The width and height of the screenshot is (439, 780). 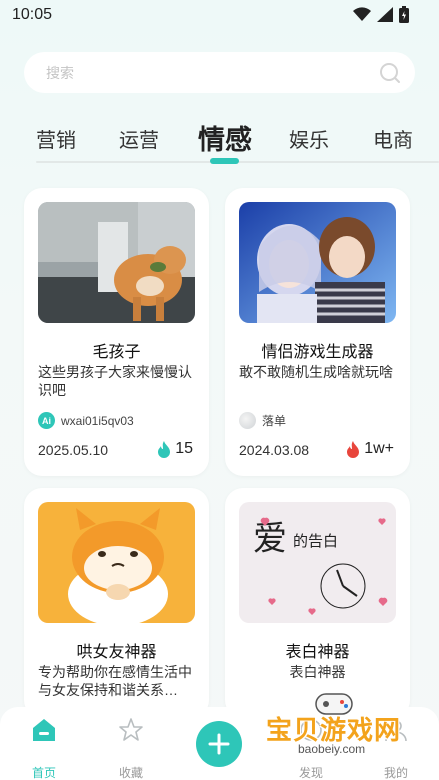 I want to click on avatar-icon, so click(x=247, y=420).